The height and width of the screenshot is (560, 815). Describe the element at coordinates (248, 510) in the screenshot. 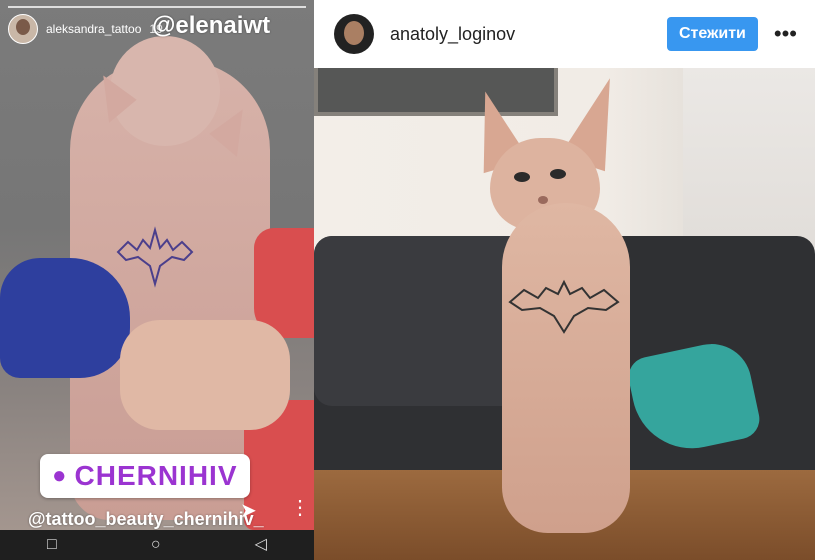

I see `send-icon: ➤` at that location.